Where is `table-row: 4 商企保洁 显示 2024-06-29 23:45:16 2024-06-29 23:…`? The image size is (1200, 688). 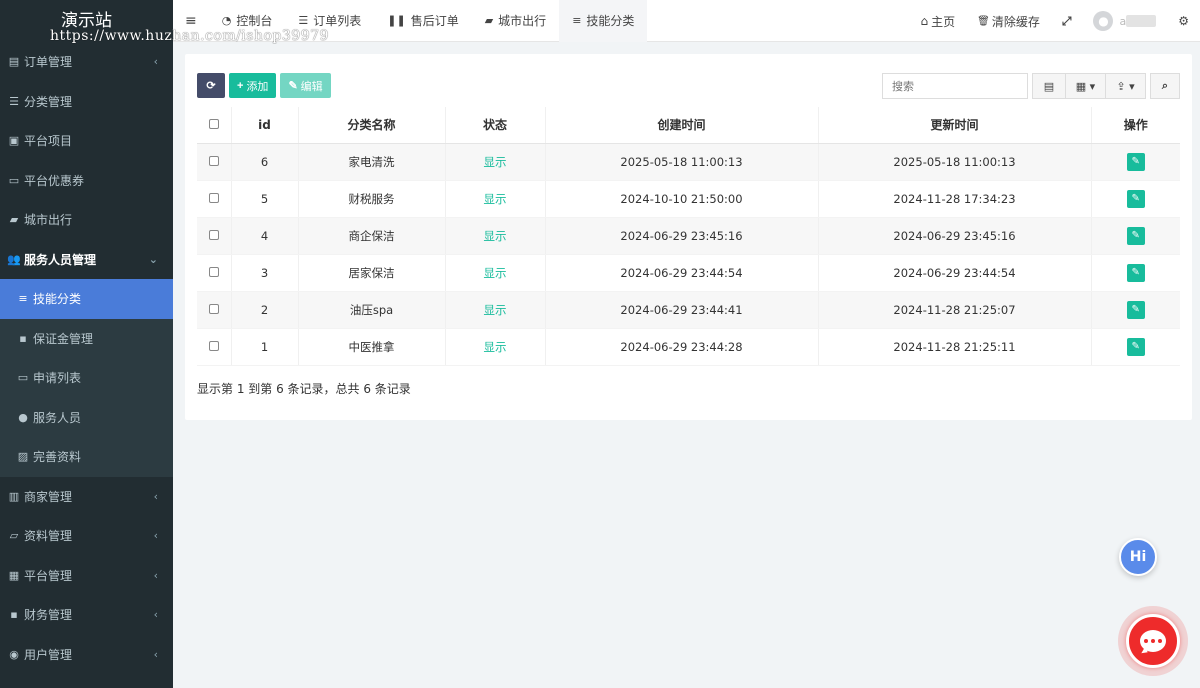 table-row: 4 商企保洁 显示 2024-06-29 23:45:16 2024-06-29 23:… is located at coordinates (688, 236).